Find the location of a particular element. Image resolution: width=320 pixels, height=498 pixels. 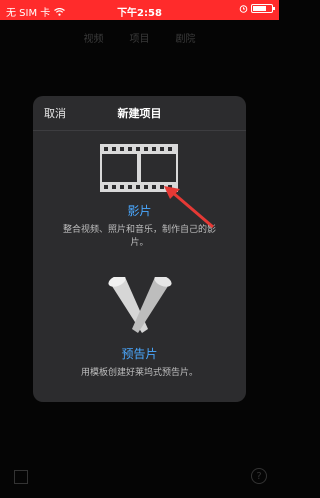

dialog-title: 新建项目 is located at coordinates (139, 113).